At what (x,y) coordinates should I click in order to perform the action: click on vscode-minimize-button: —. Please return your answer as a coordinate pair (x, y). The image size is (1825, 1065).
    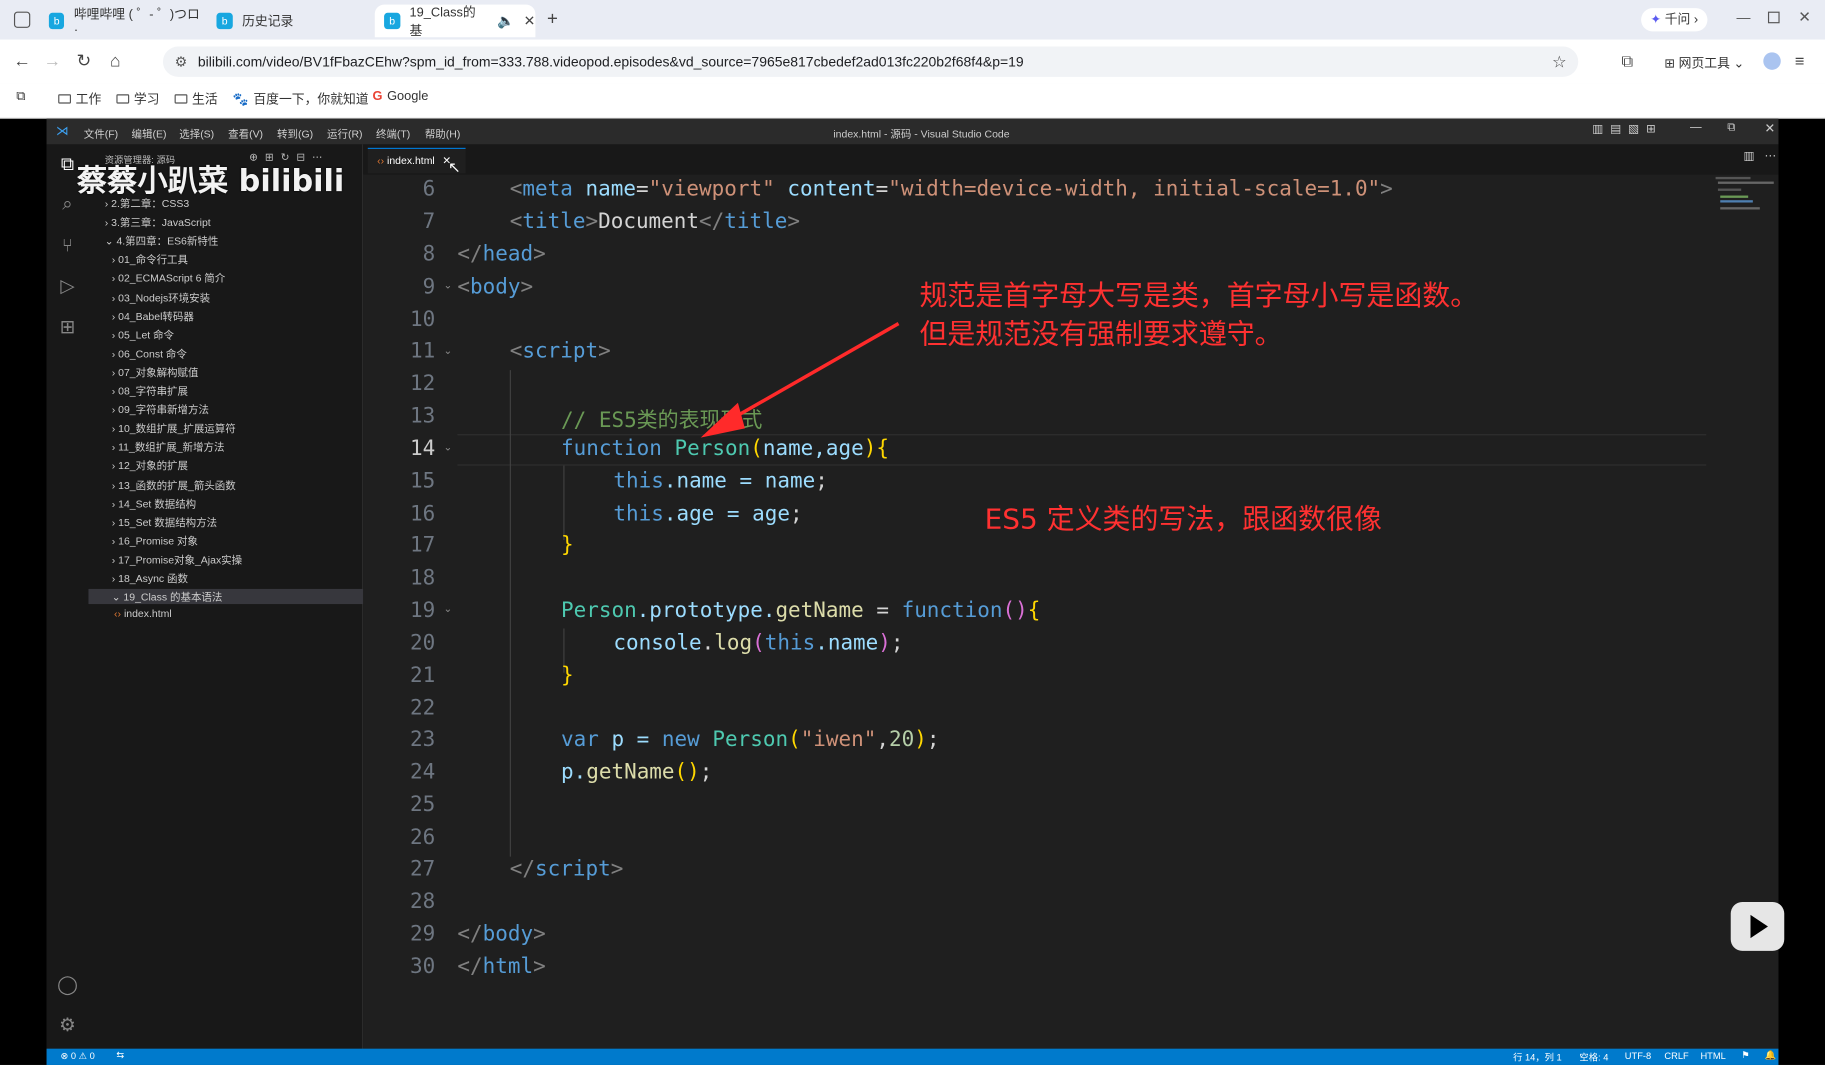
    Looking at the image, I should click on (1696, 127).